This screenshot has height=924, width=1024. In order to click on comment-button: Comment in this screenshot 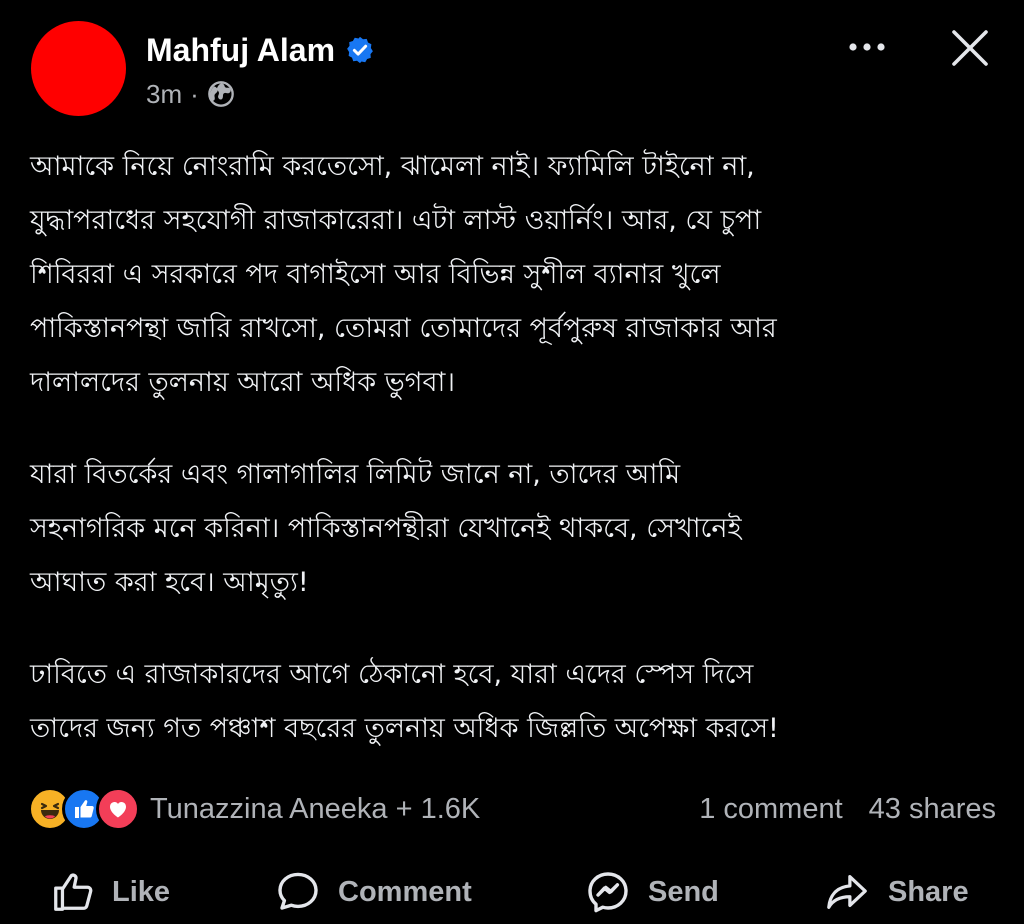, I will do `click(373, 892)`.